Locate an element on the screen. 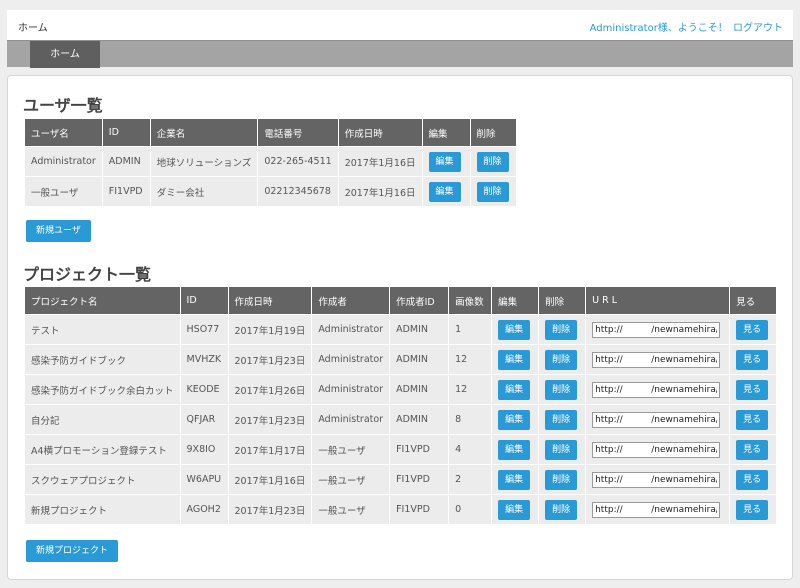 The height and width of the screenshot is (588, 800). created-date: 2017年1月26日 is located at coordinates (270, 389).